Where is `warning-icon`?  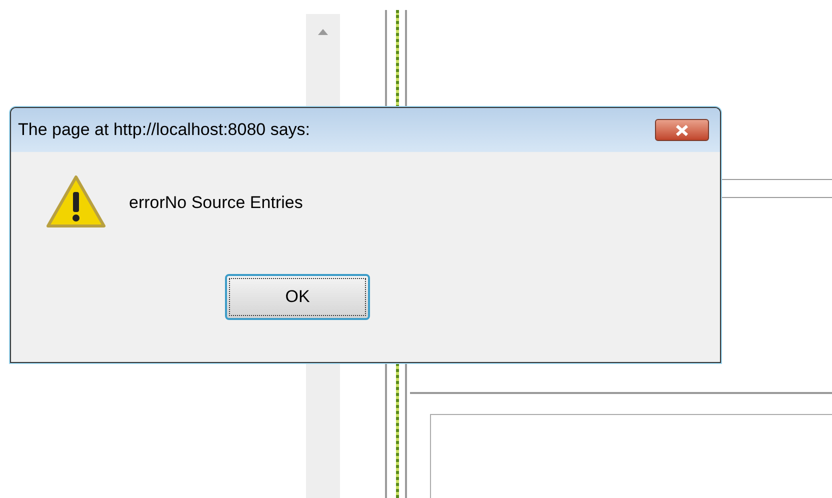
warning-icon is located at coordinates (76, 202).